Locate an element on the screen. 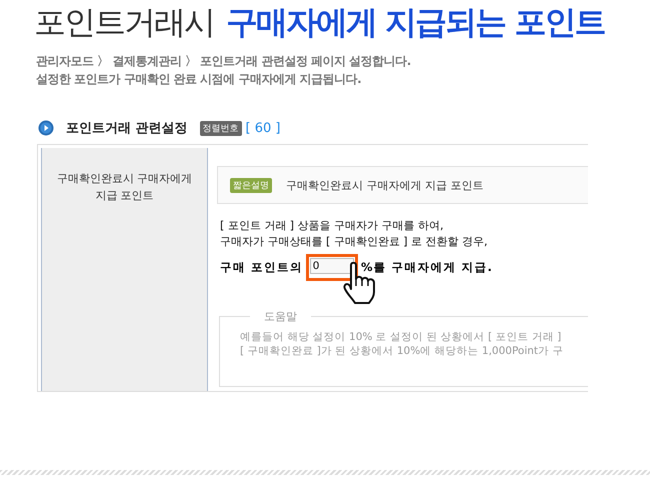 This screenshot has width=650, height=477. play-circle-icon is located at coordinates (46, 128).